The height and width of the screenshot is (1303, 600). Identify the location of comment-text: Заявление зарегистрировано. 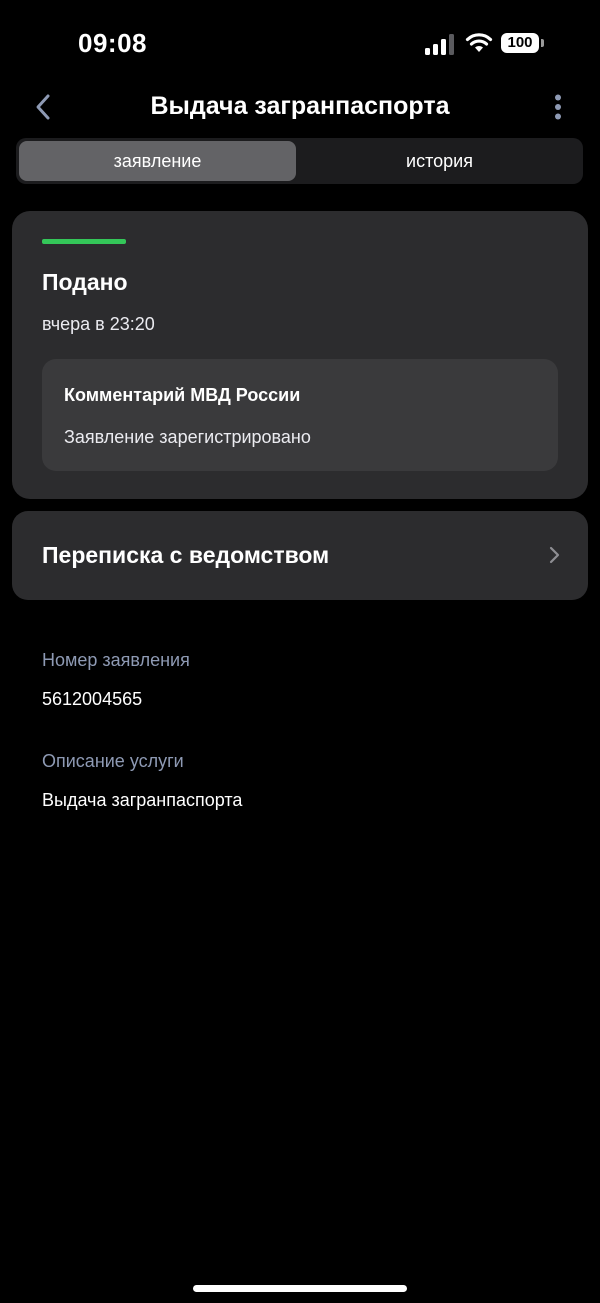
(187, 437).